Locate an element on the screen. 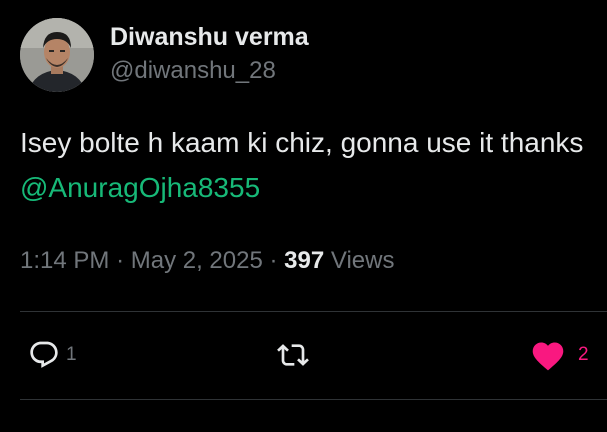  views-count: 397 is located at coordinates (304, 260).